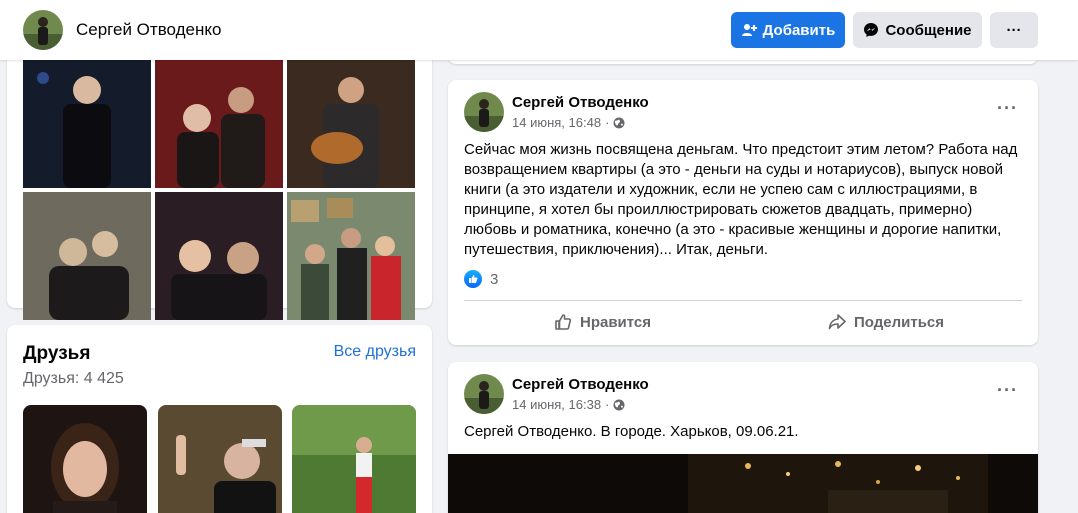 This screenshot has width=1078, height=513. I want to click on post-reactions: 3, so click(481, 279).